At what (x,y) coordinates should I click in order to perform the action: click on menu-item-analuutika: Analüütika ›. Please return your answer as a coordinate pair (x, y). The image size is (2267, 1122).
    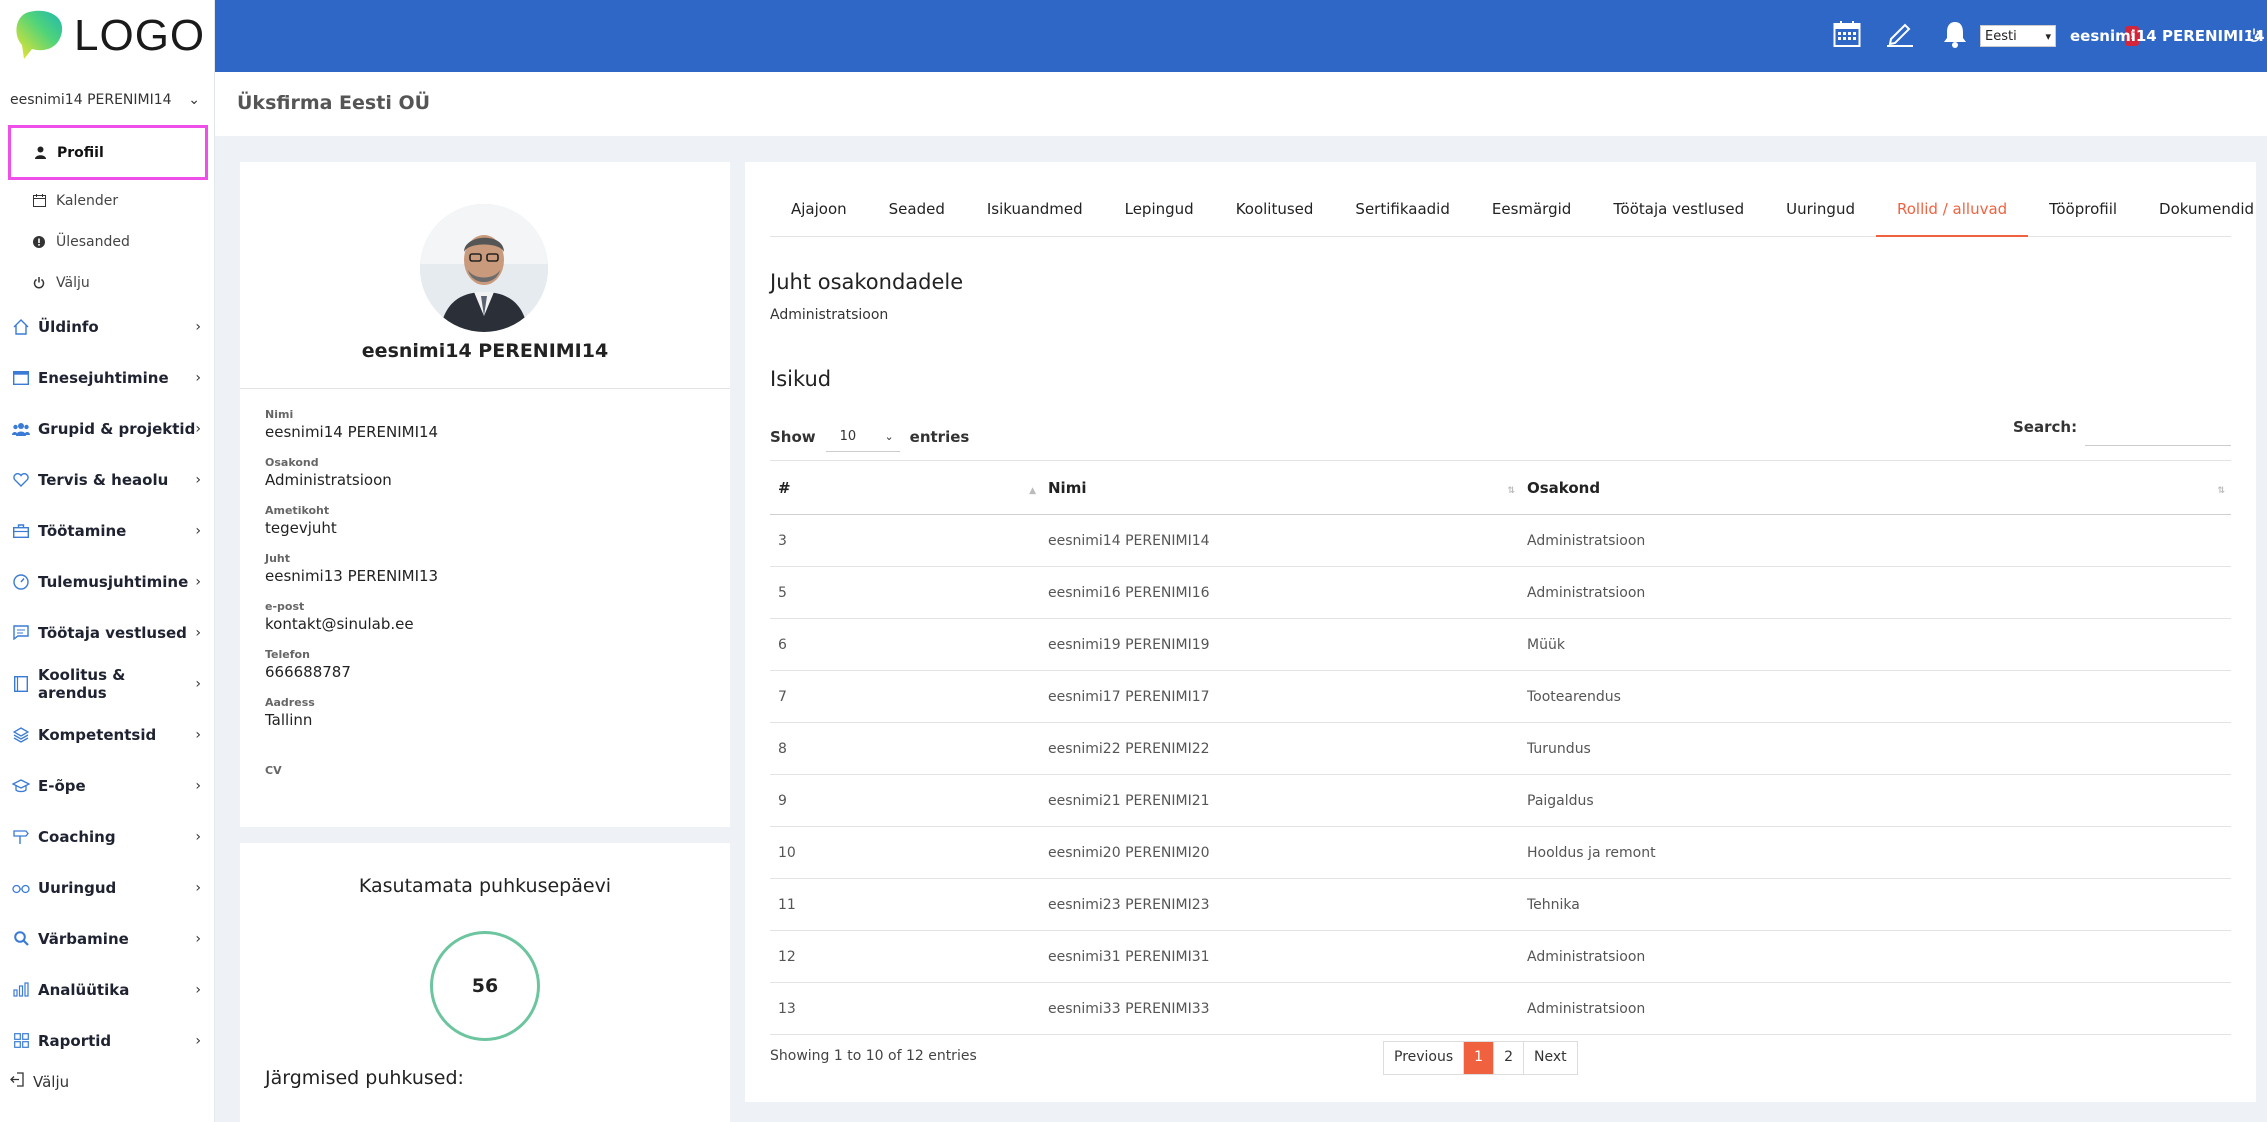
    Looking at the image, I should click on (107, 989).